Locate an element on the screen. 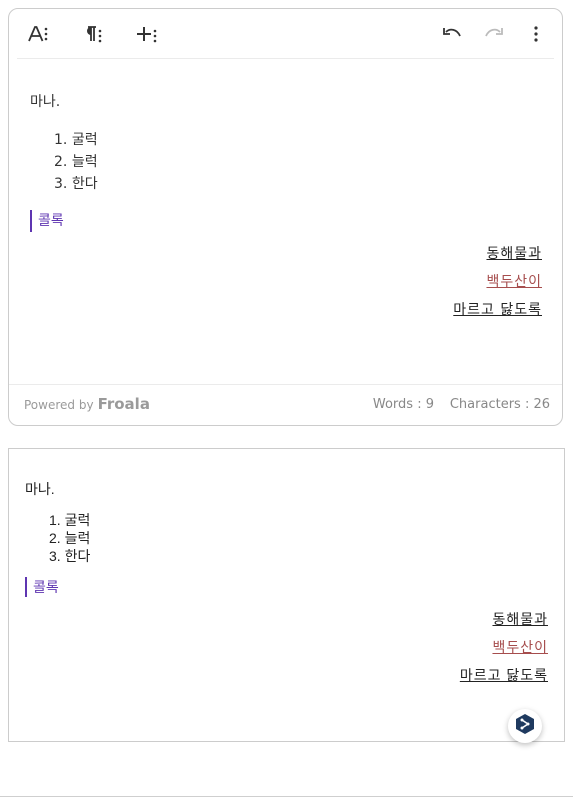  paragraph-format-button is located at coordinates (92, 34).